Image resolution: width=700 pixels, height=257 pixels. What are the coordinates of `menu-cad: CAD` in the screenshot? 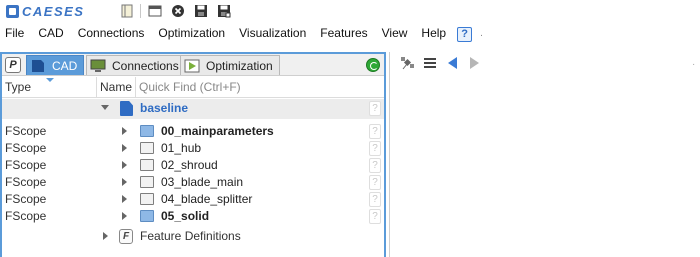 It's located at (50, 33).